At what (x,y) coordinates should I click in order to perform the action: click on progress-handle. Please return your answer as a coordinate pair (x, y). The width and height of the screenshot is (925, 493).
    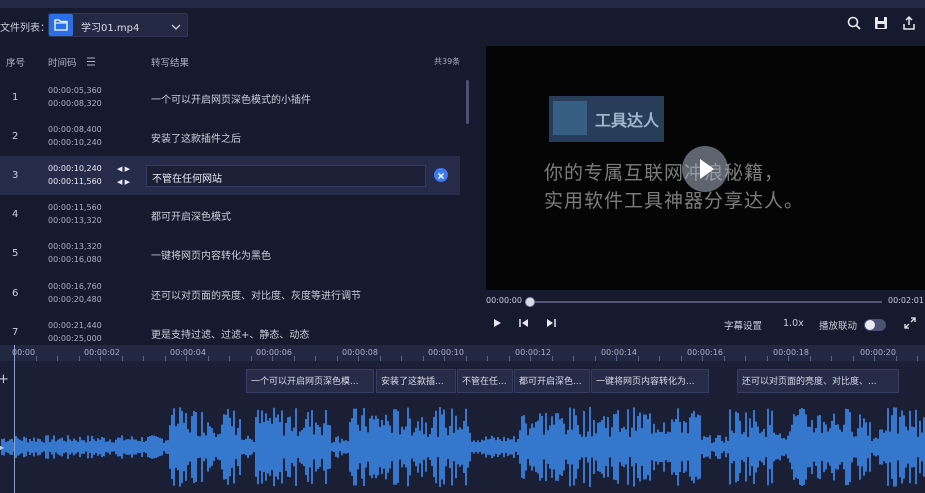
    Looking at the image, I should click on (530, 302).